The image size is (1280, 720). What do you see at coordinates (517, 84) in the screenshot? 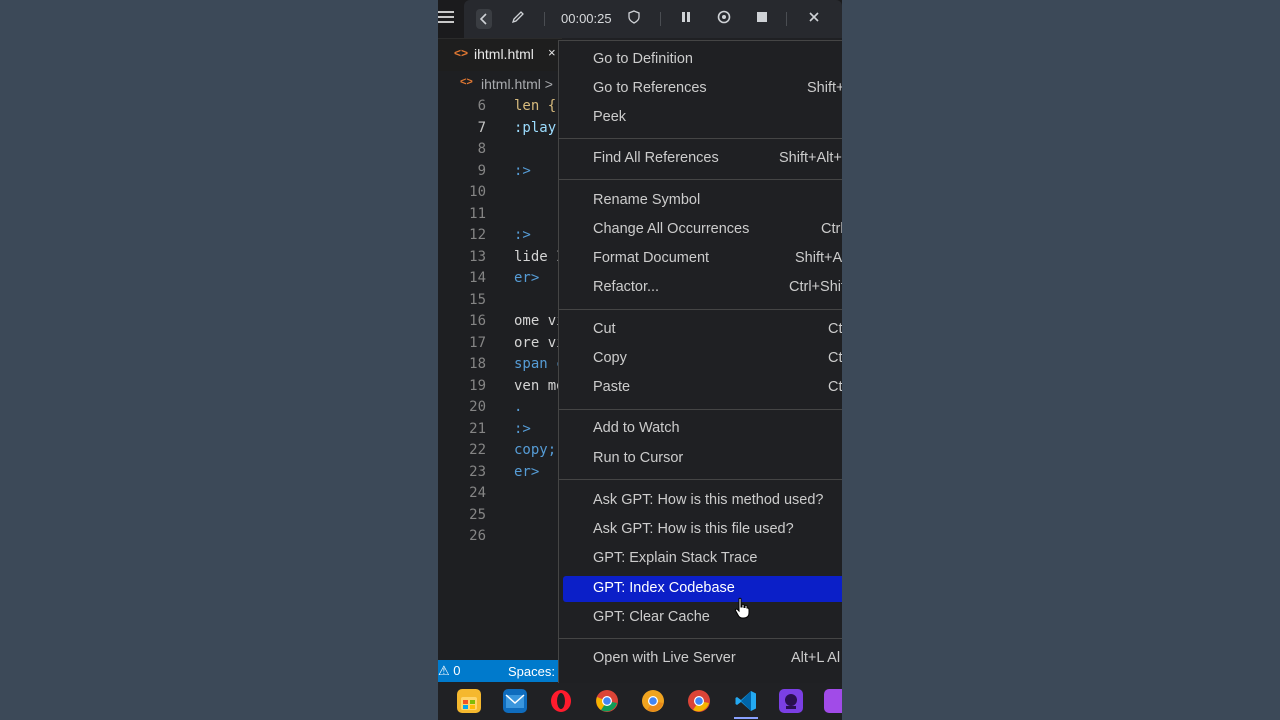
I see `breadcrumb-file: ihtml.html >` at bounding box center [517, 84].